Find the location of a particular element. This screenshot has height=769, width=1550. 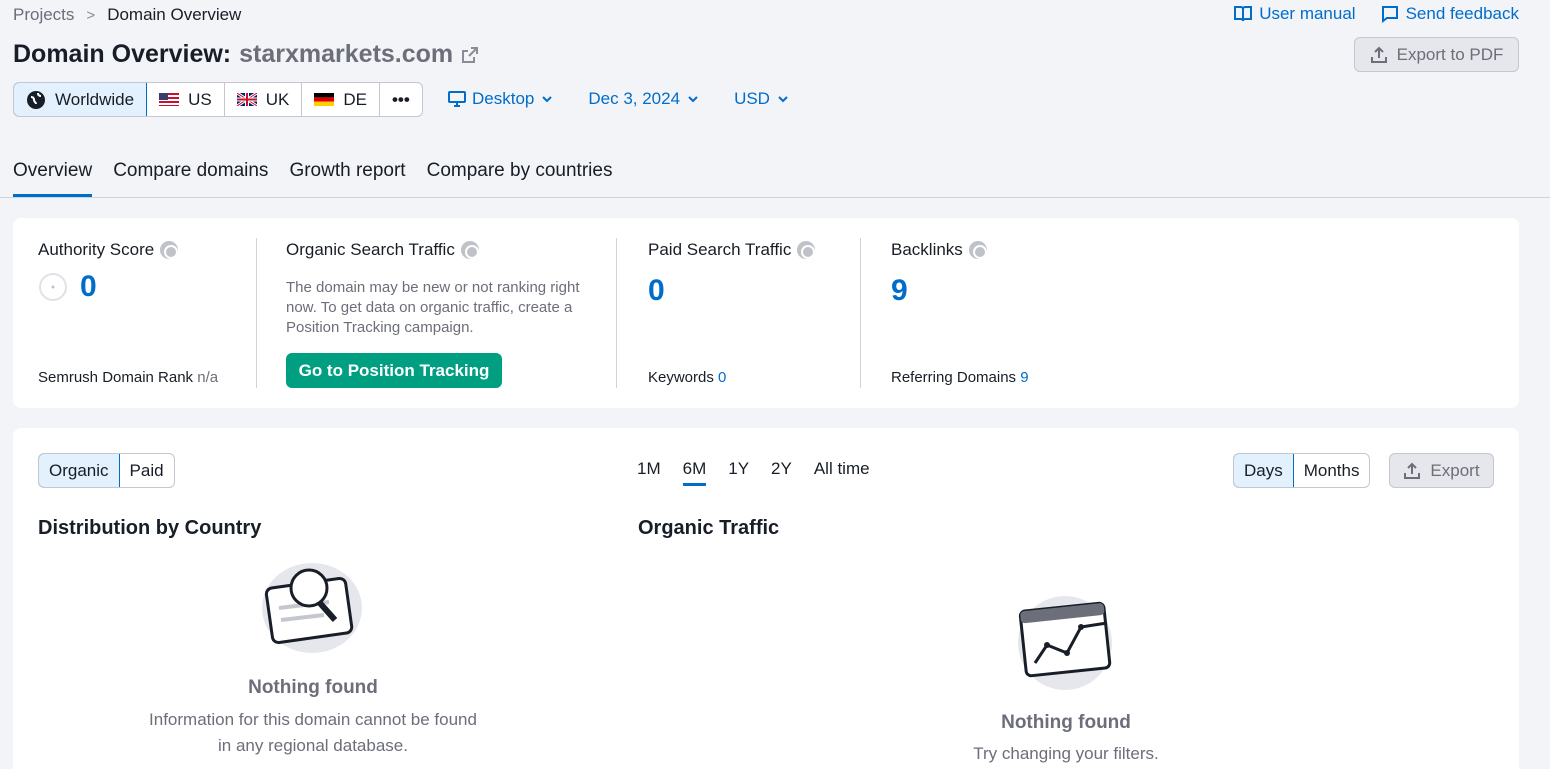

organic-traffic-title: Organic Traffic is located at coordinates (709, 528).